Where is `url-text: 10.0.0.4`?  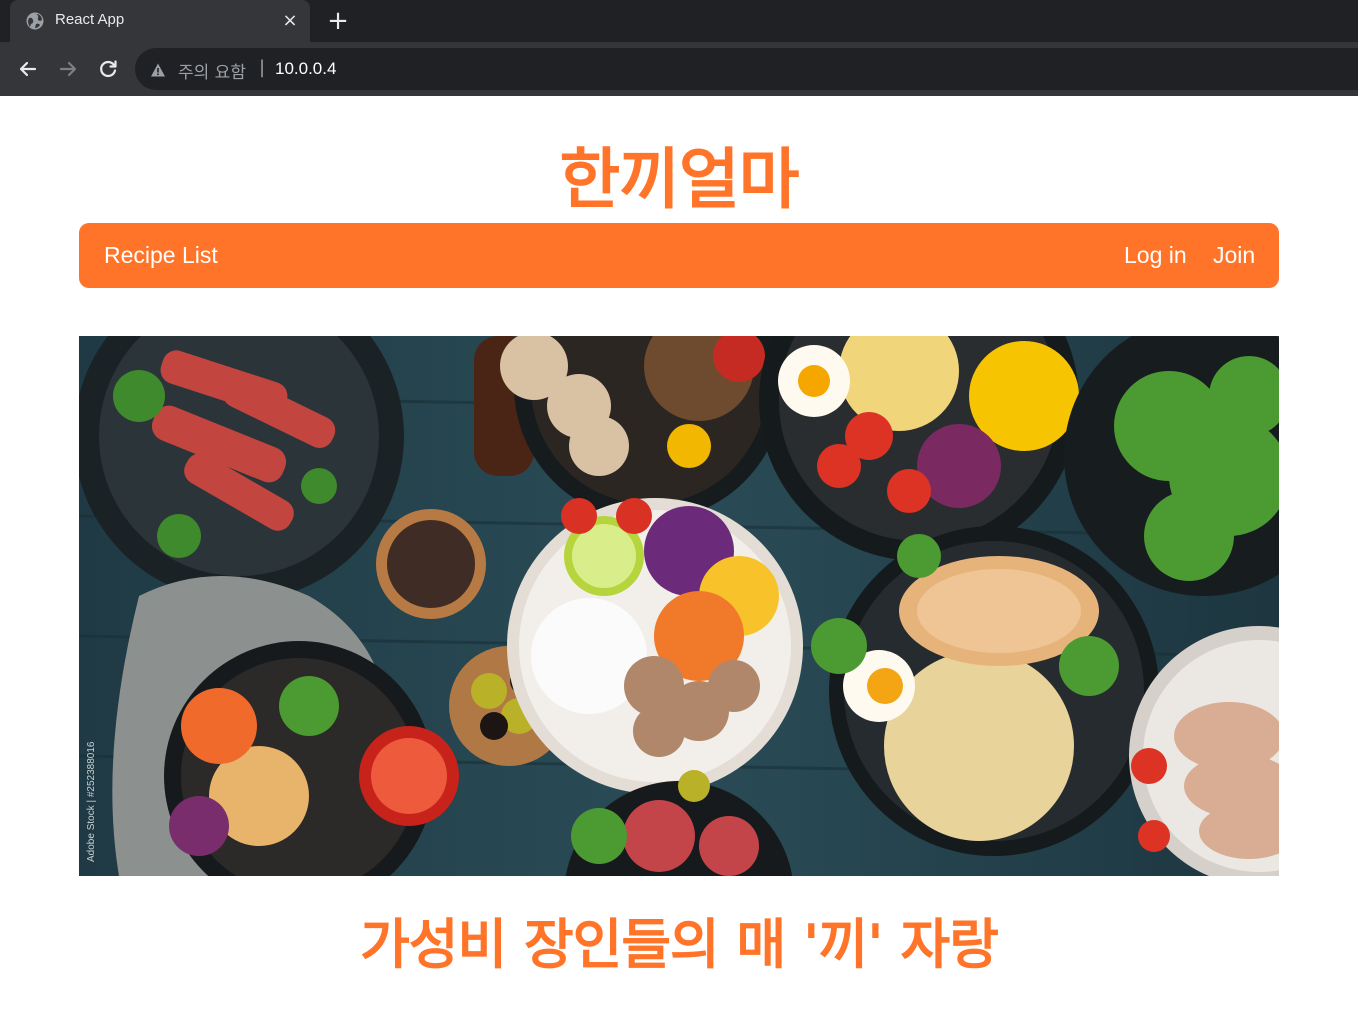
url-text: 10.0.0.4 is located at coordinates (305, 69).